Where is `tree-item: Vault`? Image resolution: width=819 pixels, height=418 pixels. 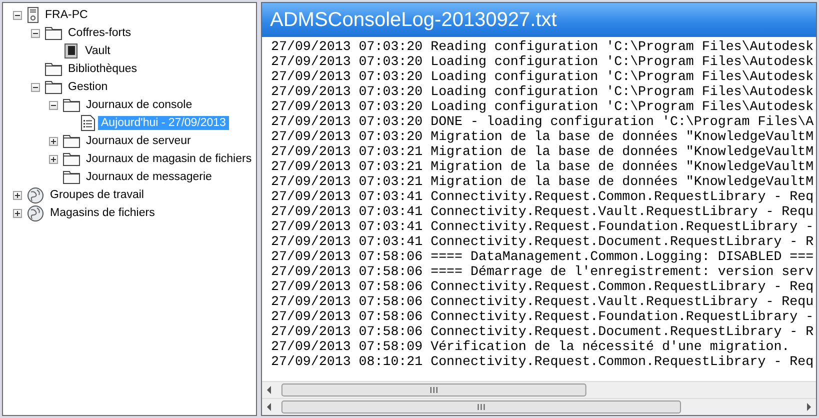 tree-item: Vault is located at coordinates (98, 51).